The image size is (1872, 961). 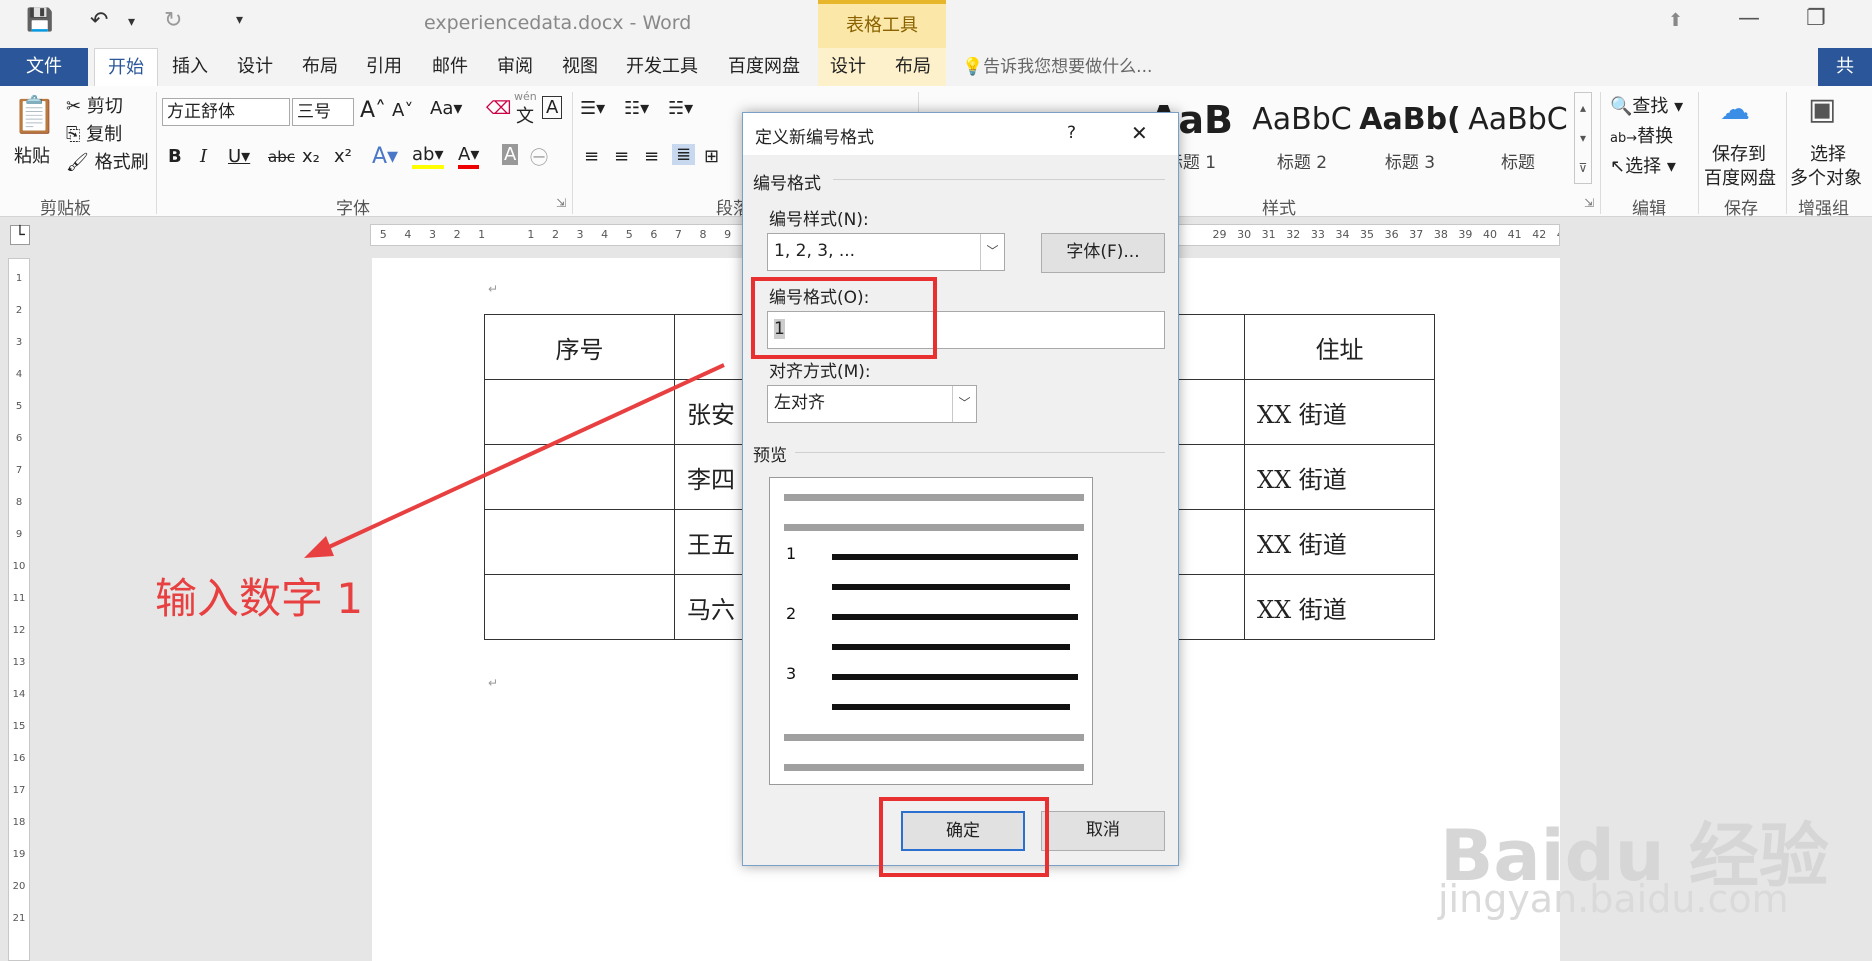 I want to click on tab-developer: 开发工具, so click(x=662, y=67).